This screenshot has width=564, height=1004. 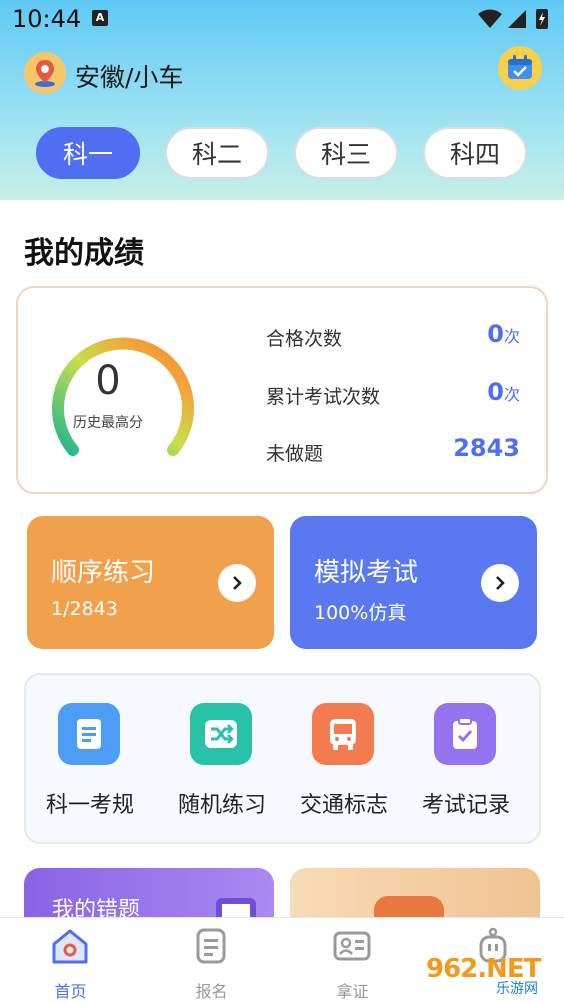 I want to click on status-bar: 10:44 A, so click(x=282, y=20).